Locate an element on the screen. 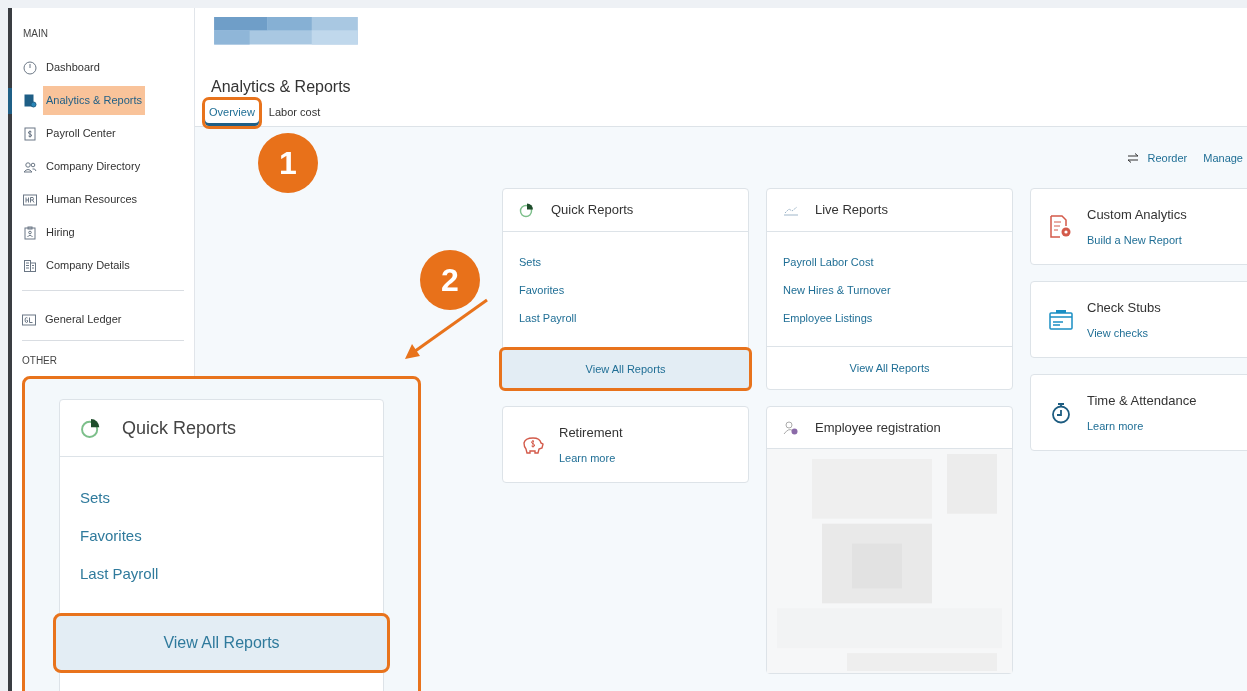  card-title: Custom Analytics is located at coordinates (1137, 214).